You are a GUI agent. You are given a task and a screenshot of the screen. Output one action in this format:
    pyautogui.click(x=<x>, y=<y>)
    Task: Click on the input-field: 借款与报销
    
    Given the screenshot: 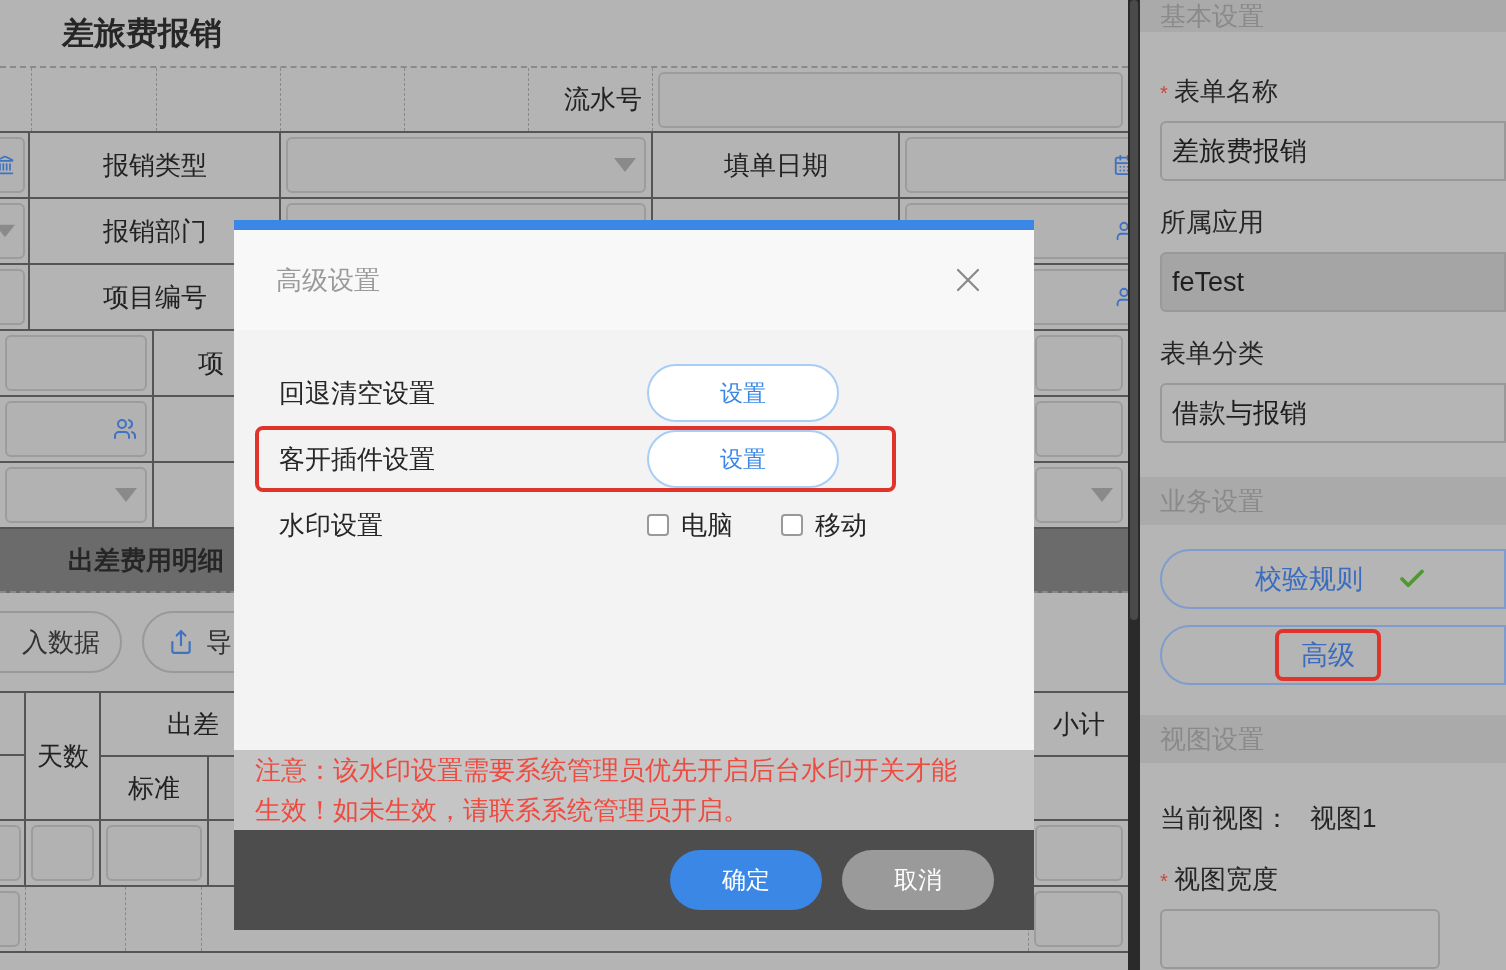 What is the action you would take?
    pyautogui.click(x=1333, y=413)
    